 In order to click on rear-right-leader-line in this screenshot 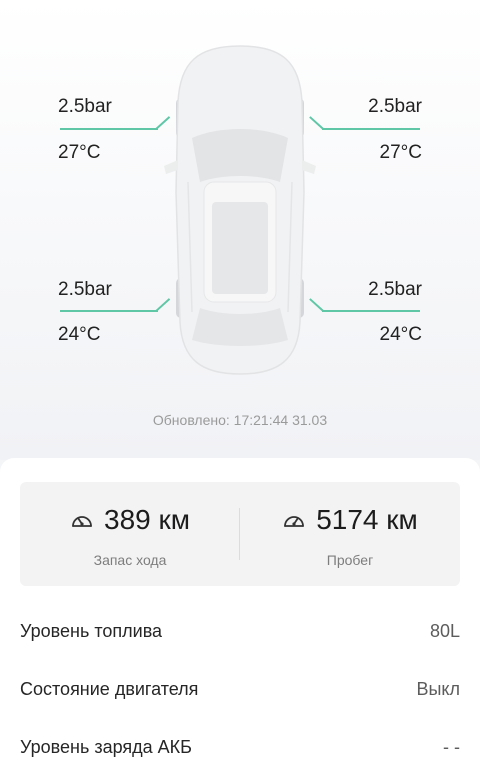, I will do `click(371, 311)`.